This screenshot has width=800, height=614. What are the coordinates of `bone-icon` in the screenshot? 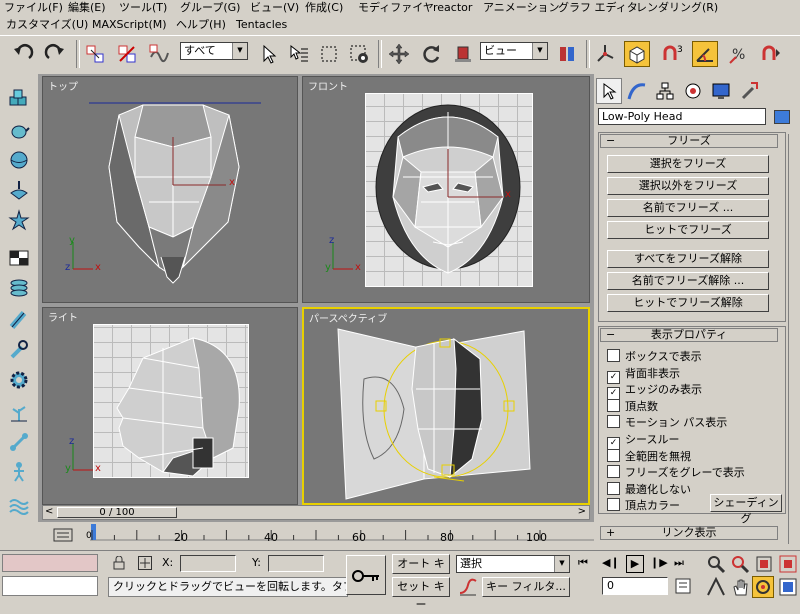 It's located at (19, 442).